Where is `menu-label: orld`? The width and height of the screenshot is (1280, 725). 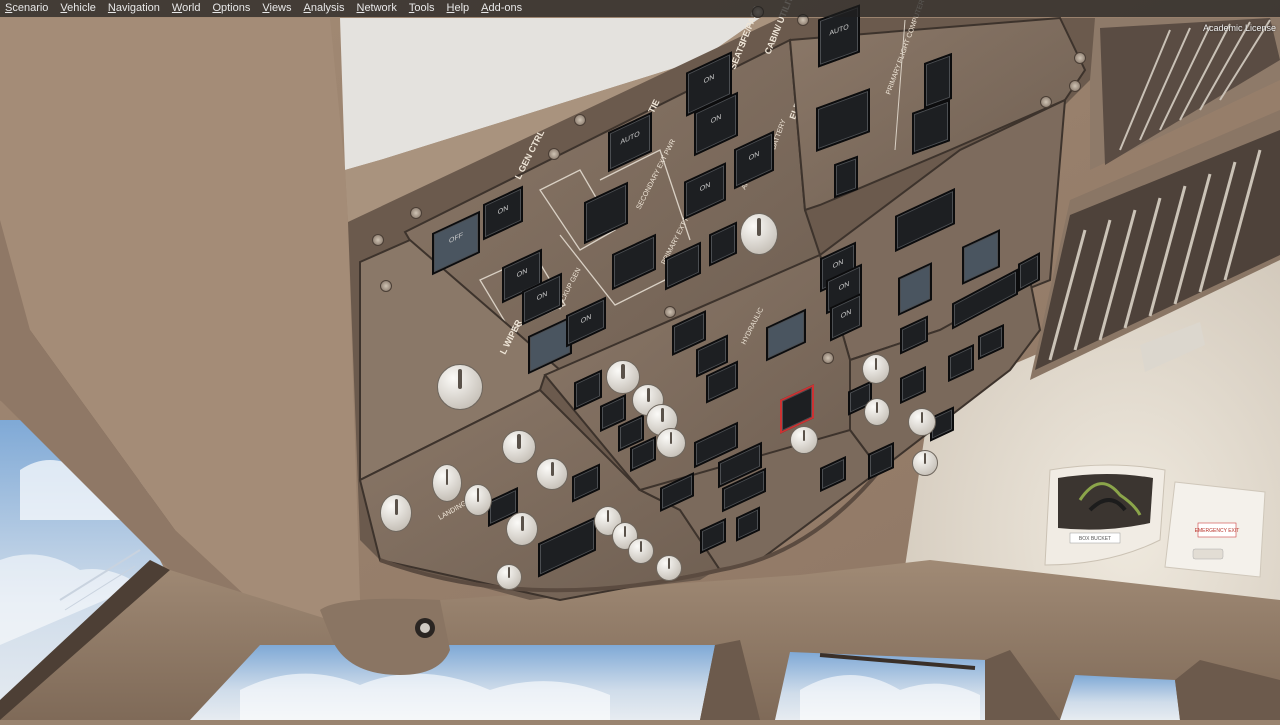 menu-label: orld is located at coordinates (191, 8).